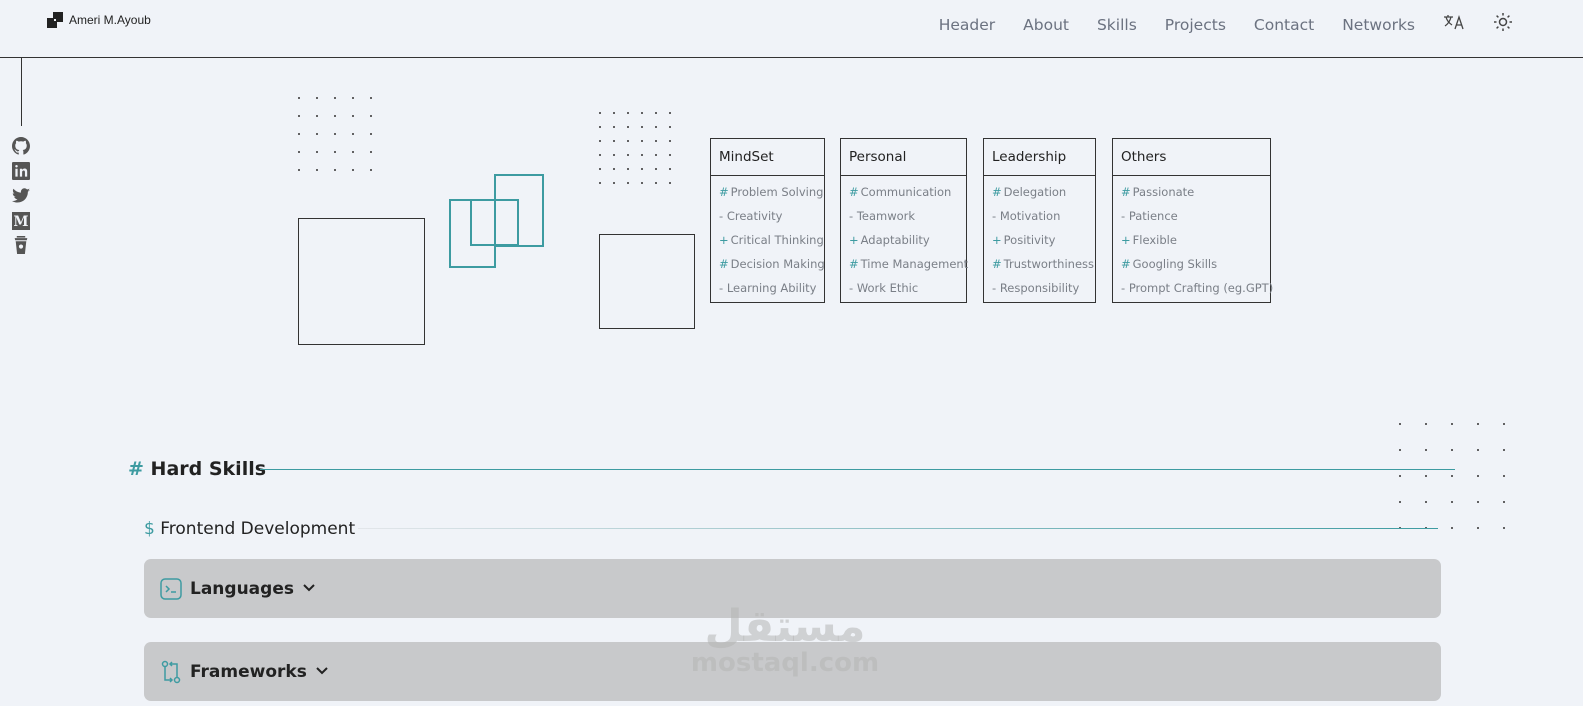 The image size is (1583, 706). Describe the element at coordinates (171, 588) in the screenshot. I see `terminal-icon` at that location.